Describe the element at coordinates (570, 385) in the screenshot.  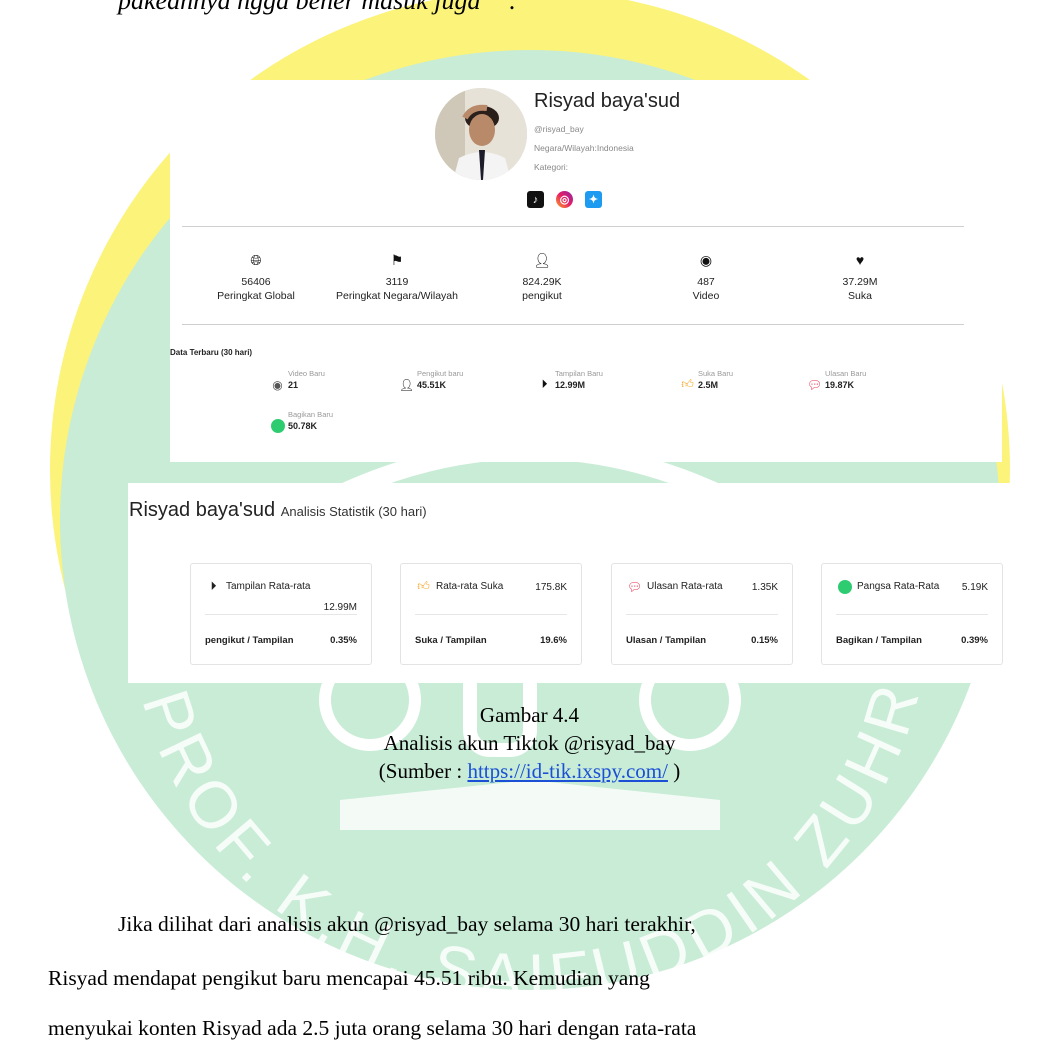
I see `recent-value: 12.99M` at that location.